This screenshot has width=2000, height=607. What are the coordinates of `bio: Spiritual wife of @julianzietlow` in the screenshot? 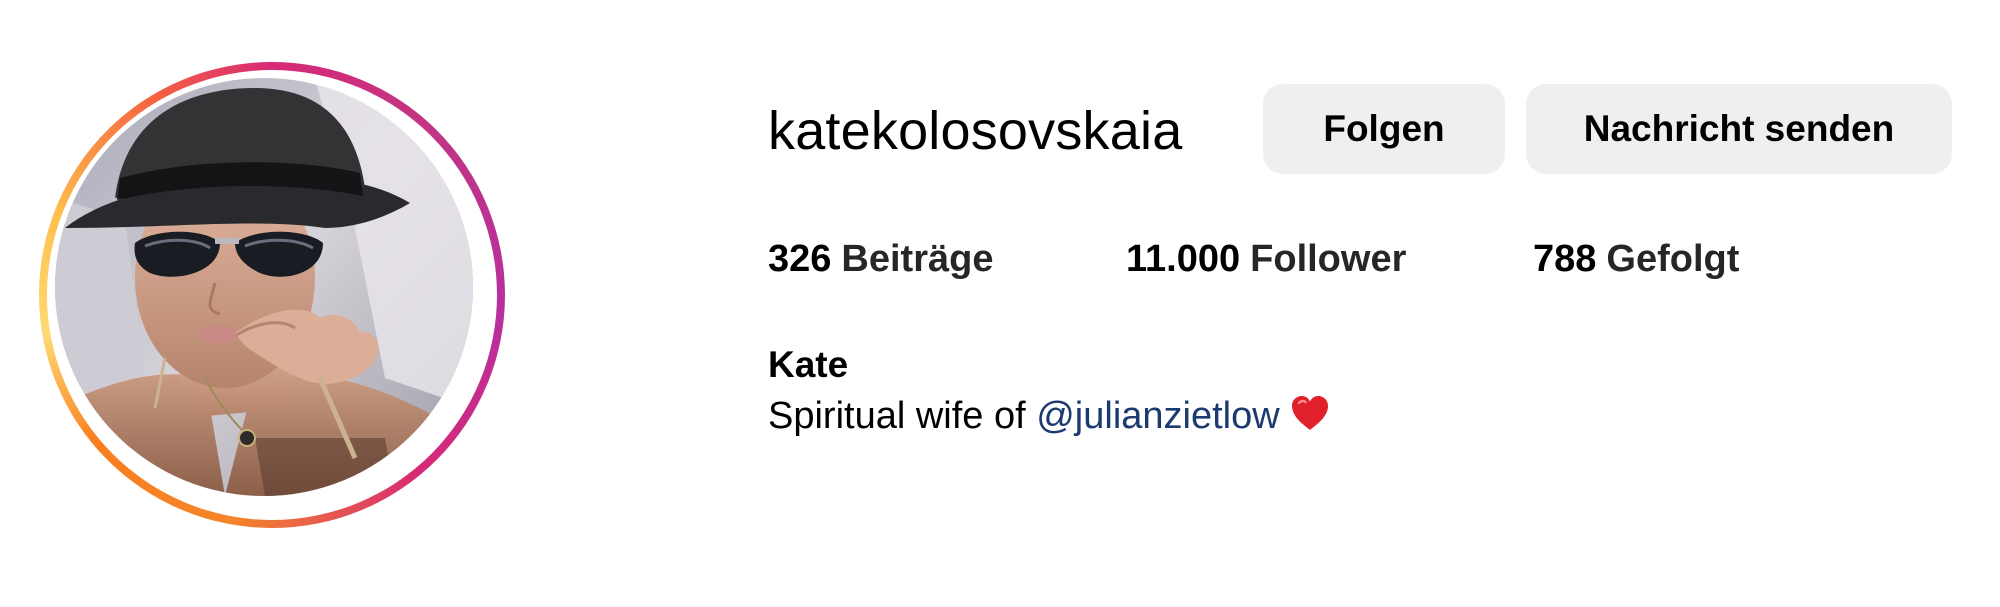 It's located at (1049, 416).